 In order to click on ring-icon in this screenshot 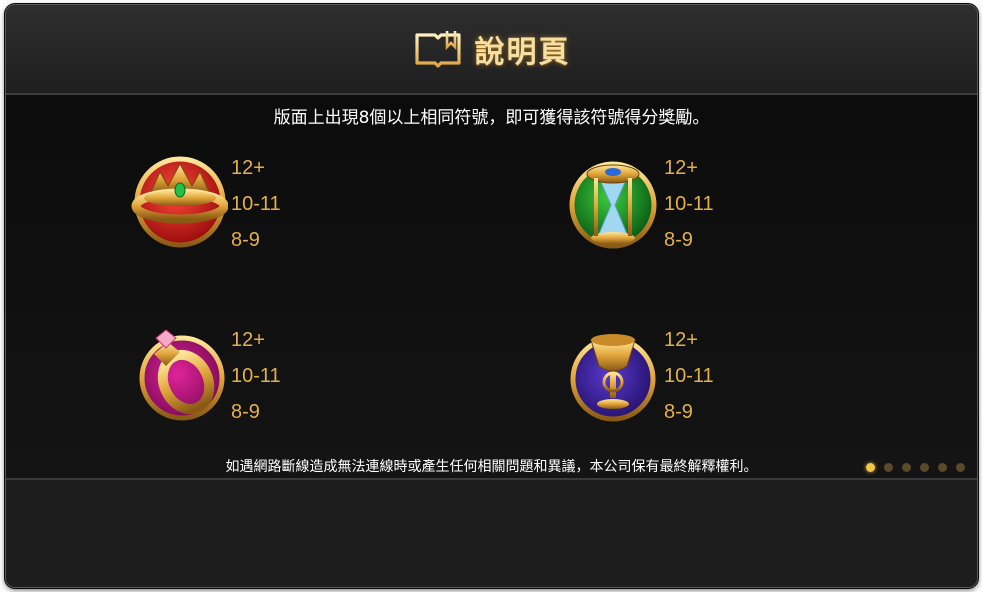, I will do `click(182, 375)`.